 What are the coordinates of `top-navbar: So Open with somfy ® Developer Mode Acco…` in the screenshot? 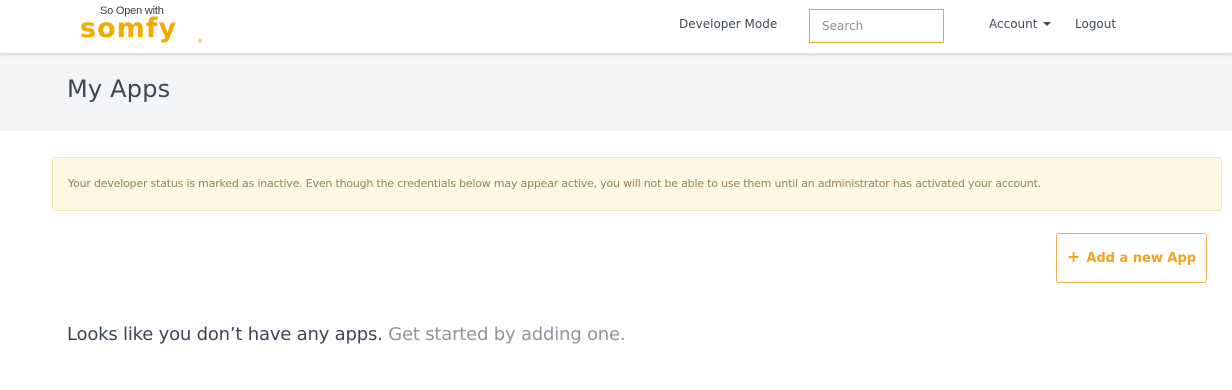 It's located at (616, 27).